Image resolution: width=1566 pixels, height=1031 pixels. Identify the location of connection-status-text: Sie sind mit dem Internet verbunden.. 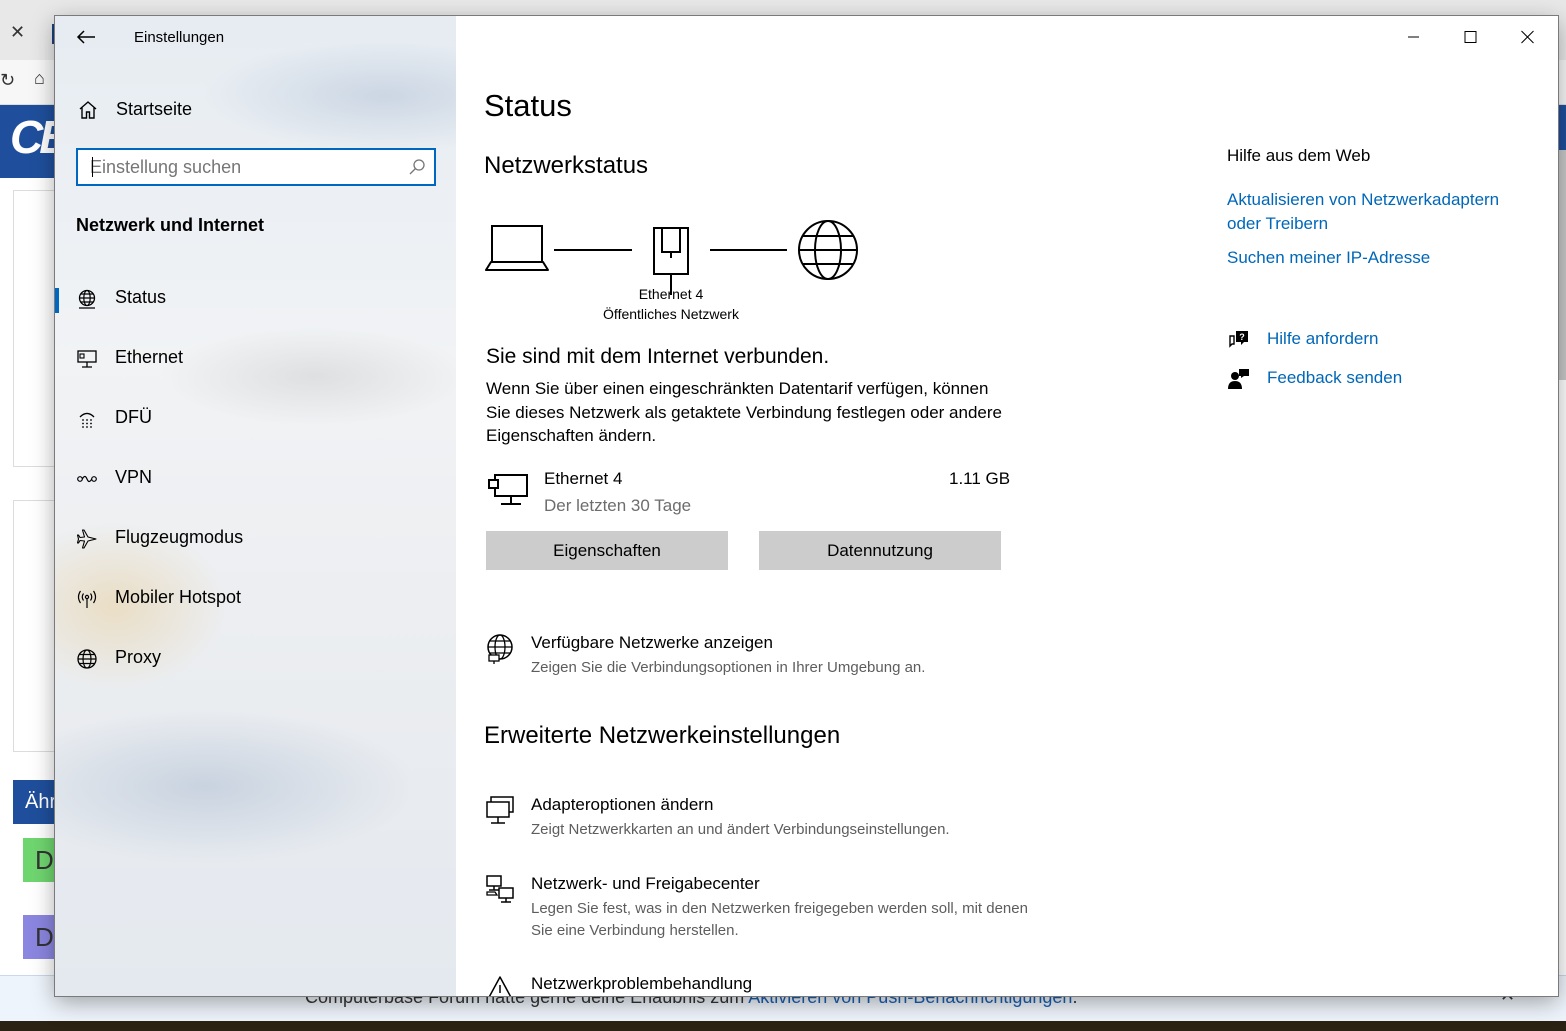
(658, 356).